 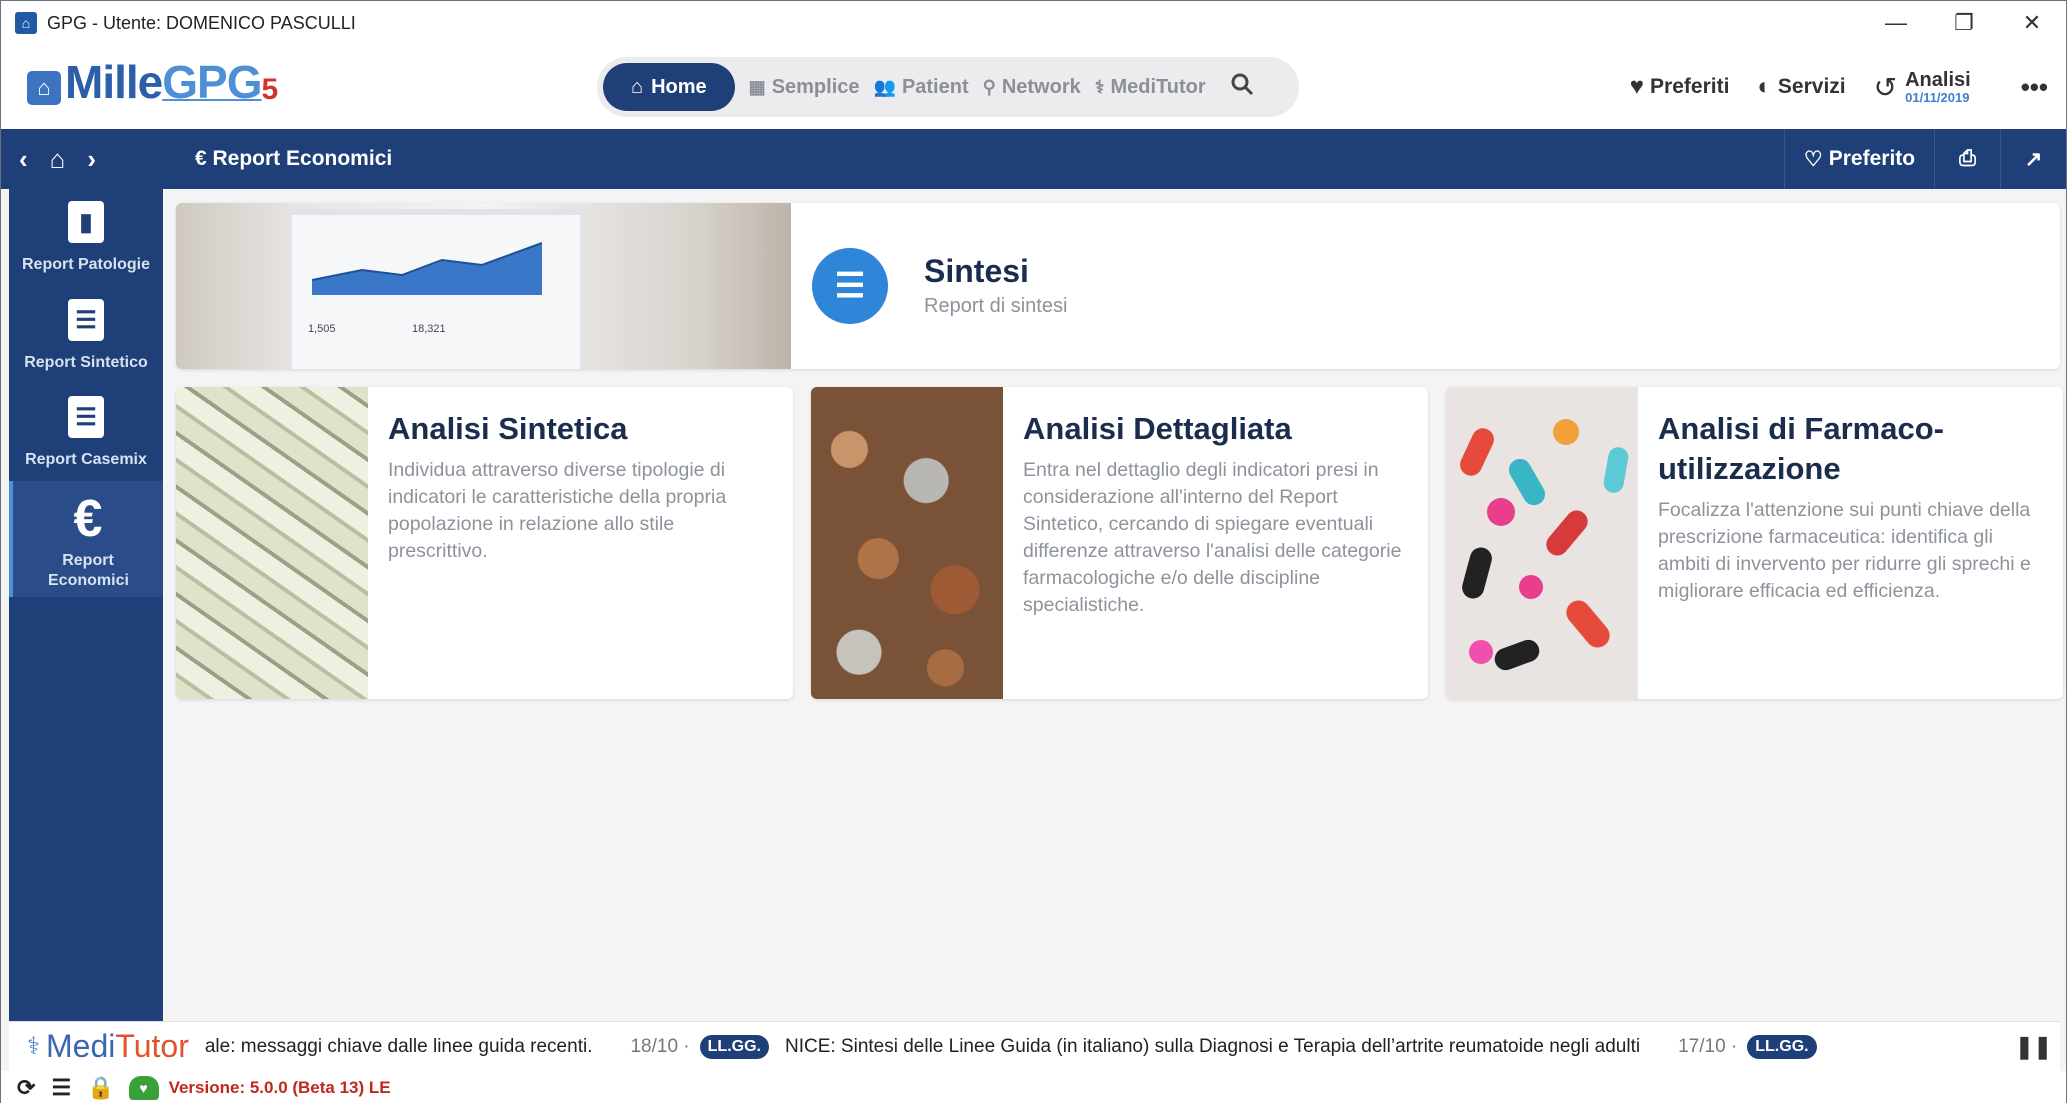 What do you see at coordinates (86, 433) in the screenshot?
I see `sidebar-item-report-casemix: ☰ Report Casemix` at bounding box center [86, 433].